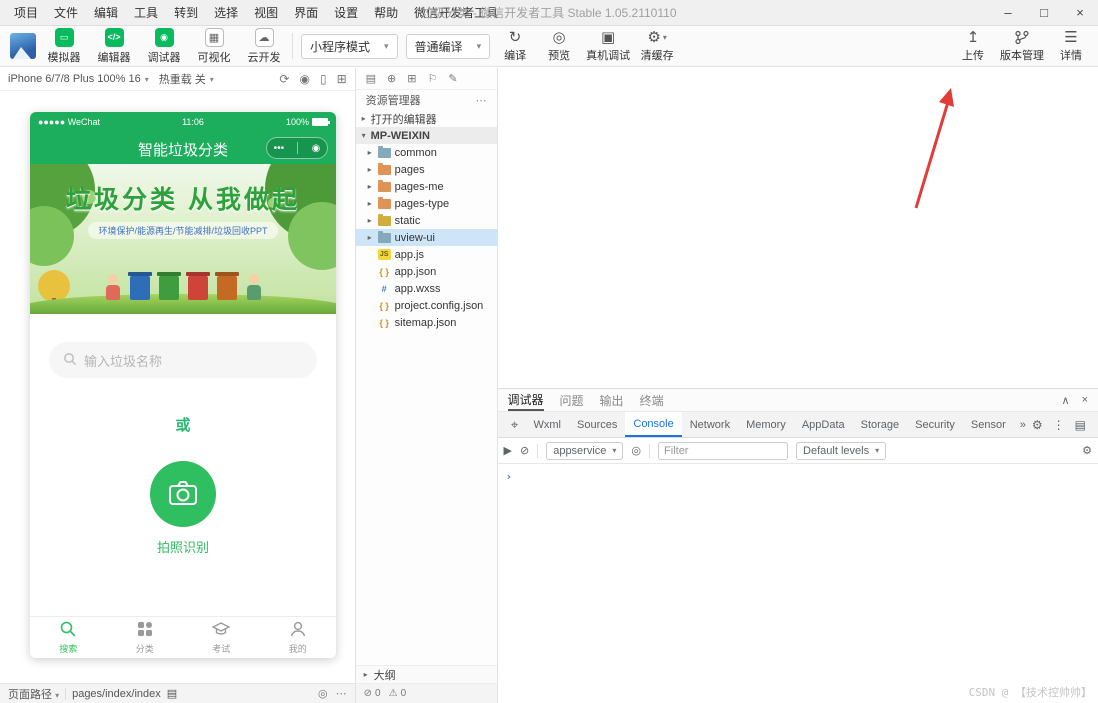 This screenshot has height=703, width=1098. Describe the element at coordinates (306, 12) in the screenshot. I see `menu-interface: 界面` at that location.